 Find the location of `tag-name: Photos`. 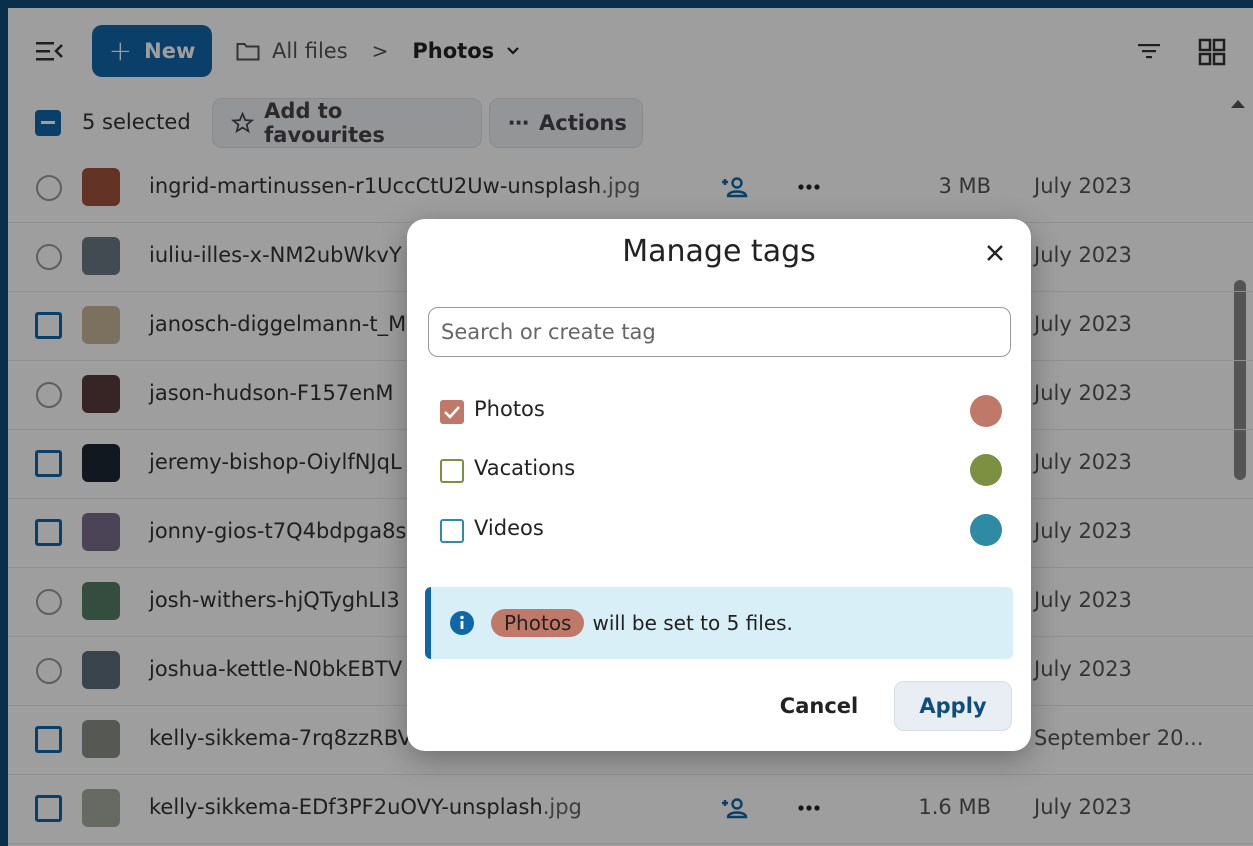

tag-name: Photos is located at coordinates (509, 409).